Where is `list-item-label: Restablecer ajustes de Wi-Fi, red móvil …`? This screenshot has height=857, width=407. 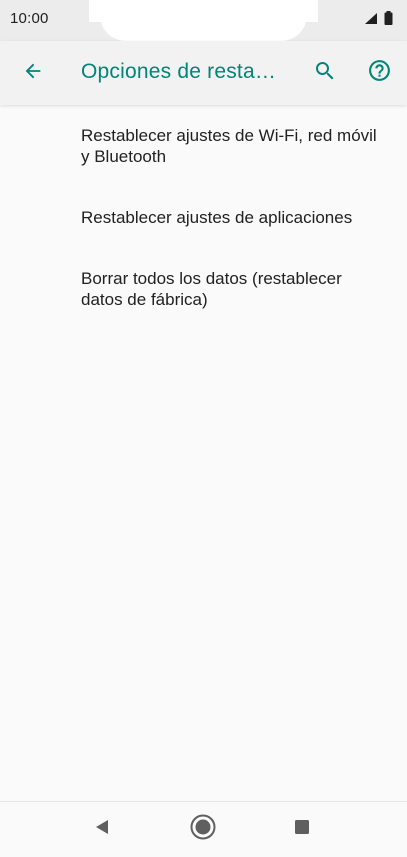 list-item-label: Restablecer ajustes de Wi-Fi, red móvil … is located at coordinates (229, 146).